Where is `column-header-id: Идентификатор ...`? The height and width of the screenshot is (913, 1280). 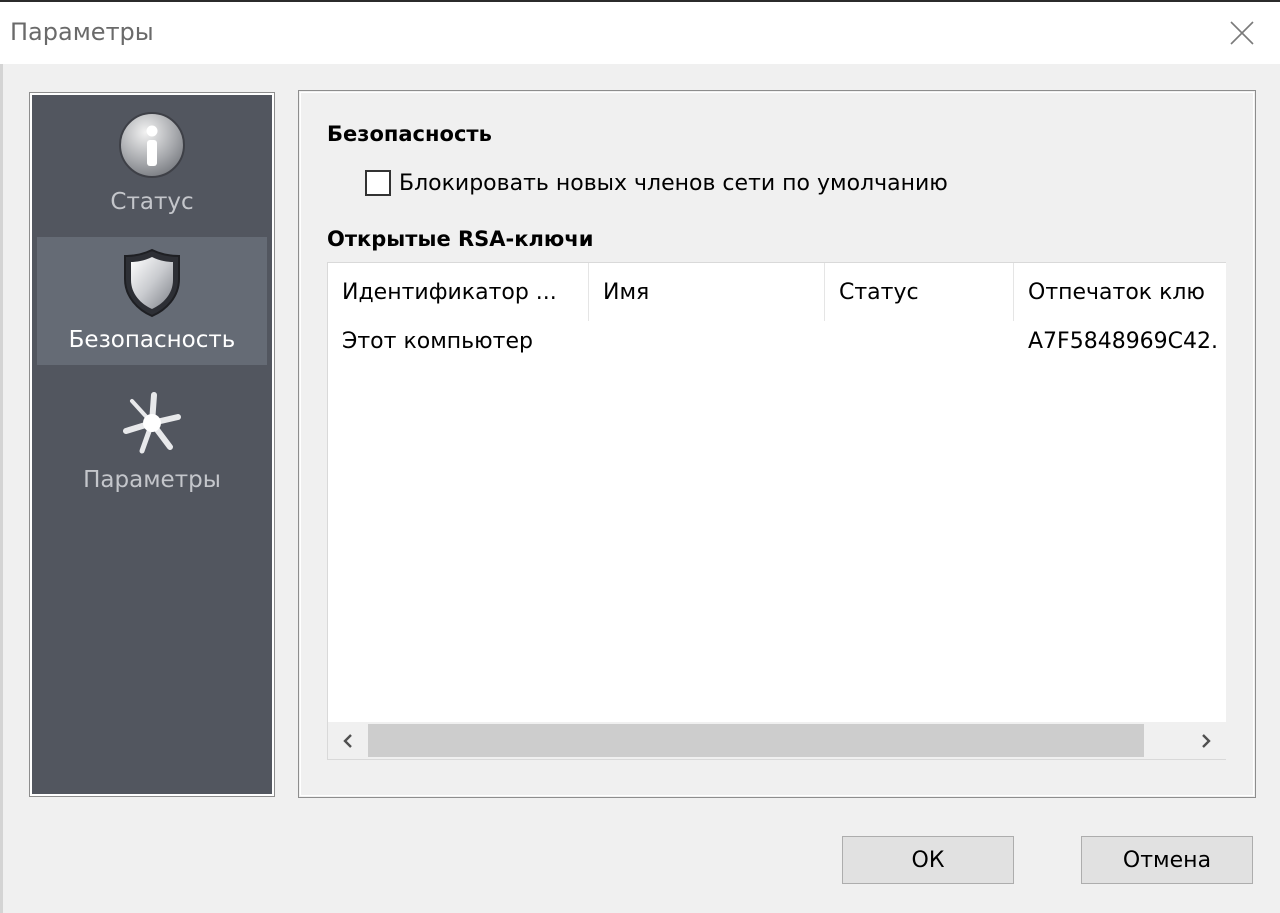
column-header-id: Идентификатор ... is located at coordinates (458, 292).